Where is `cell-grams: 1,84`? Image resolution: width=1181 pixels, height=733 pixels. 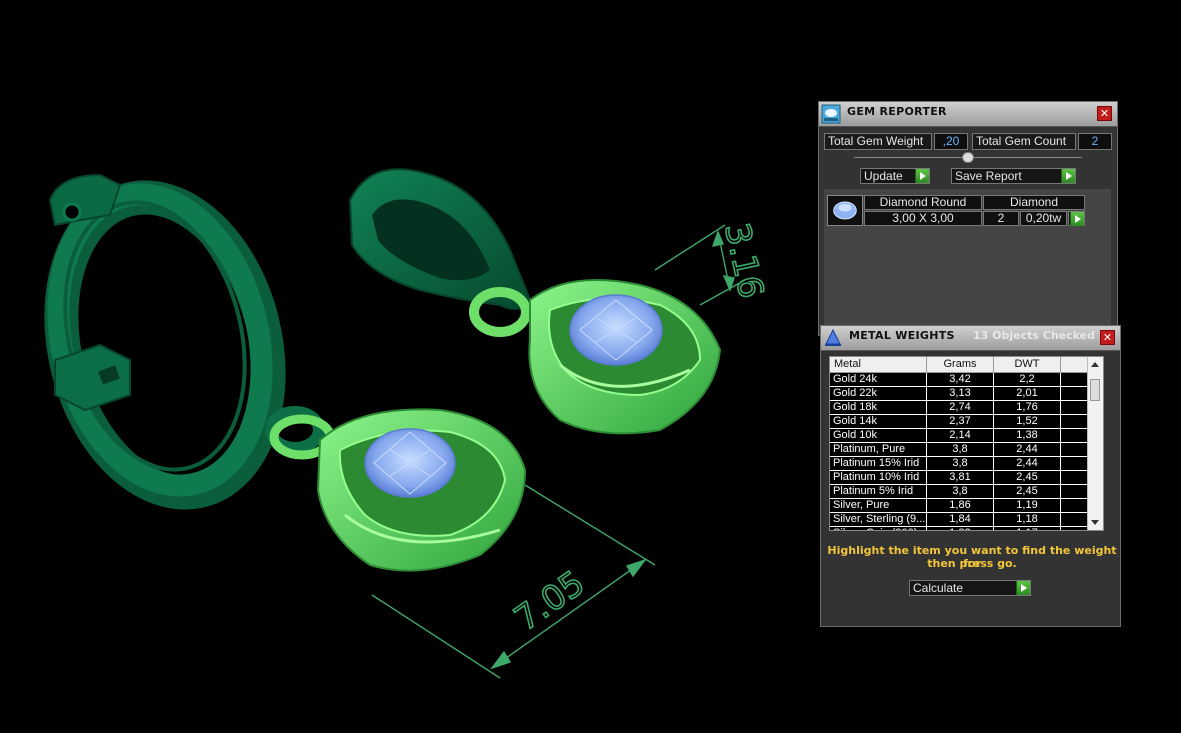
cell-grams: 1,84 is located at coordinates (960, 519).